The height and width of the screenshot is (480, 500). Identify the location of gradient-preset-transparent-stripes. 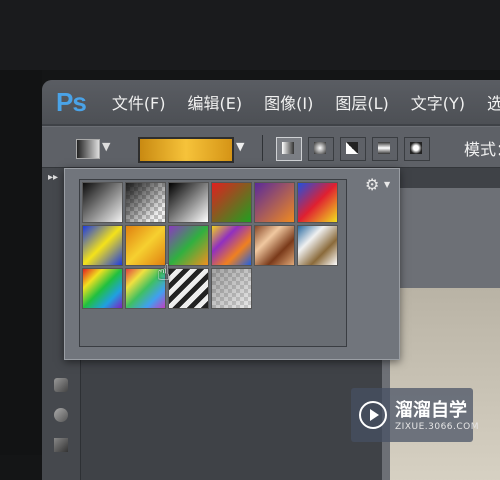
(188, 288).